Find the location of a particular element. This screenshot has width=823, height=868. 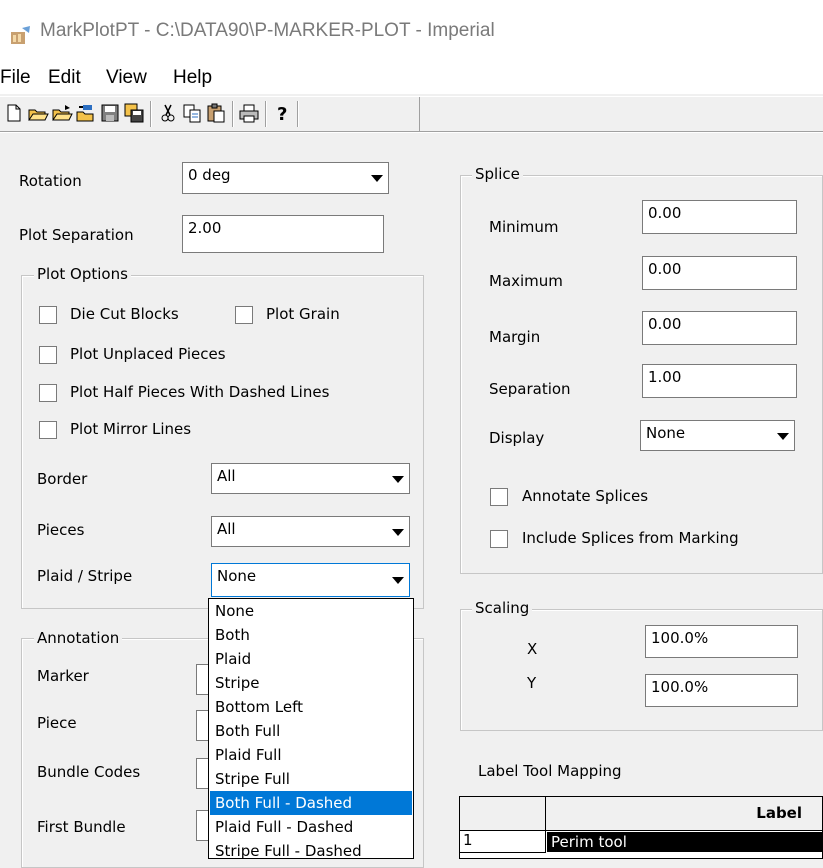

splice-minimum-label: Minimum is located at coordinates (524, 227).